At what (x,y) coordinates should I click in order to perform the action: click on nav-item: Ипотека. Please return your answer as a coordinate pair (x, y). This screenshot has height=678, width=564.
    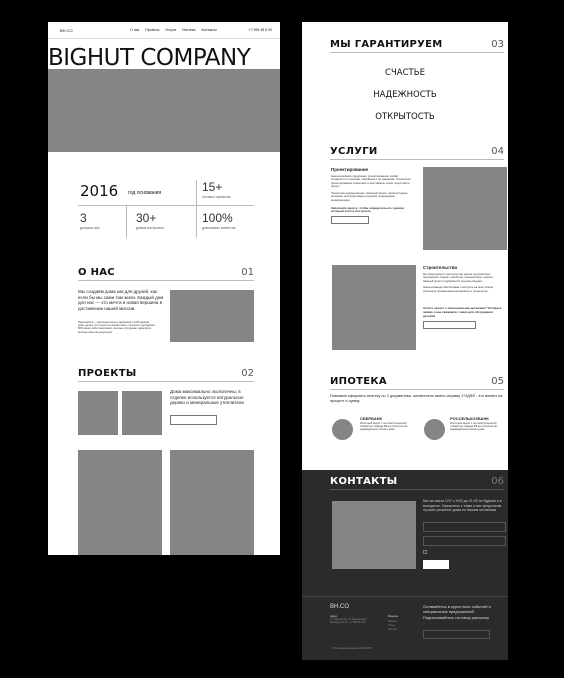
    Looking at the image, I should click on (188, 30).